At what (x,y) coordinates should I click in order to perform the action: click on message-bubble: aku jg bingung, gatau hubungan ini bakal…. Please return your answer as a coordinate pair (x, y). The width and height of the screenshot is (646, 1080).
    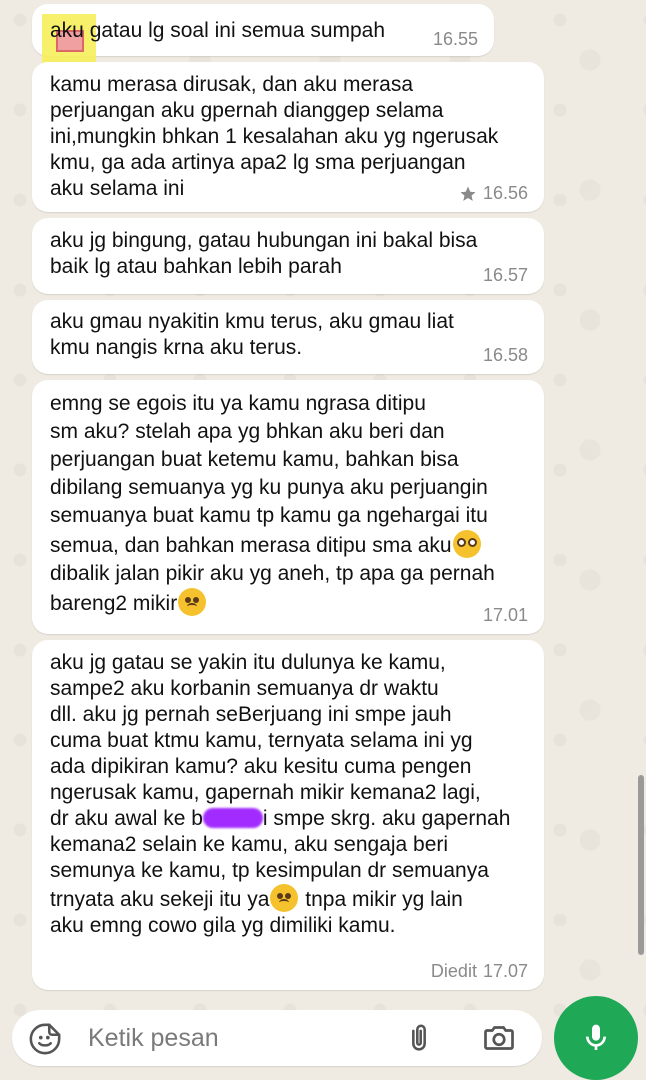
    Looking at the image, I should click on (288, 256).